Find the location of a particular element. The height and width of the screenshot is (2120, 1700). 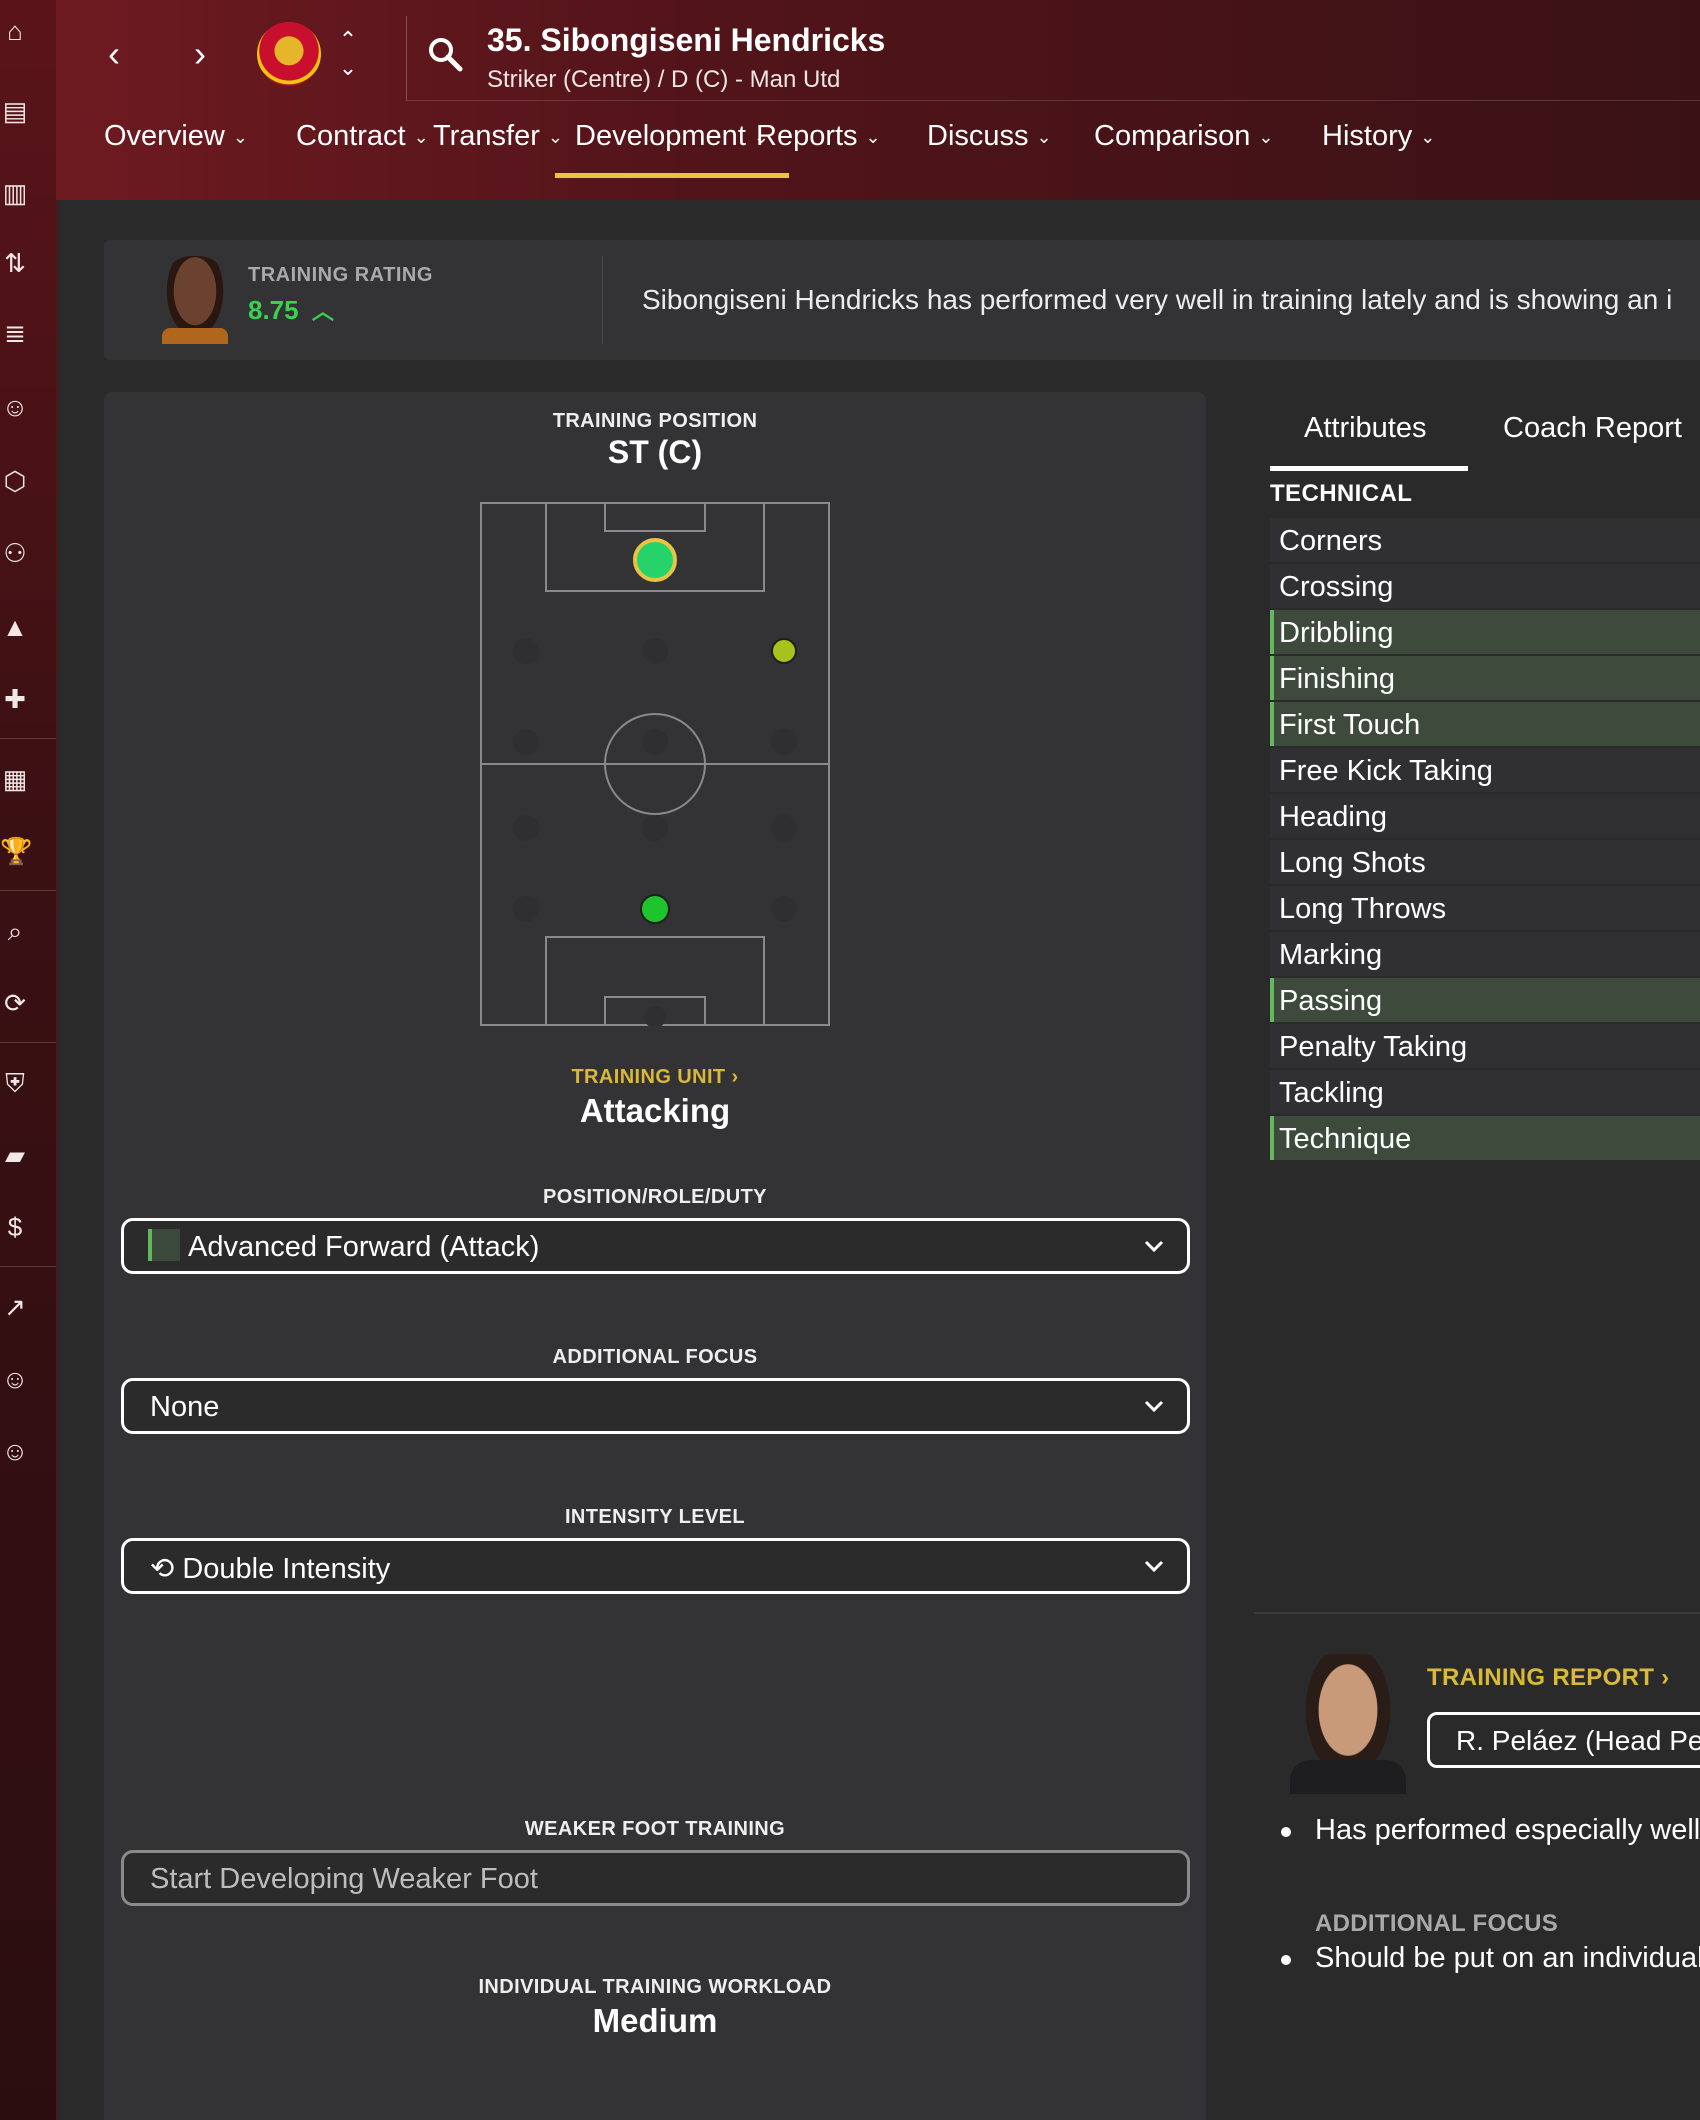

training-unit-link: TRAINING UNIT › is located at coordinates (655, 1077).